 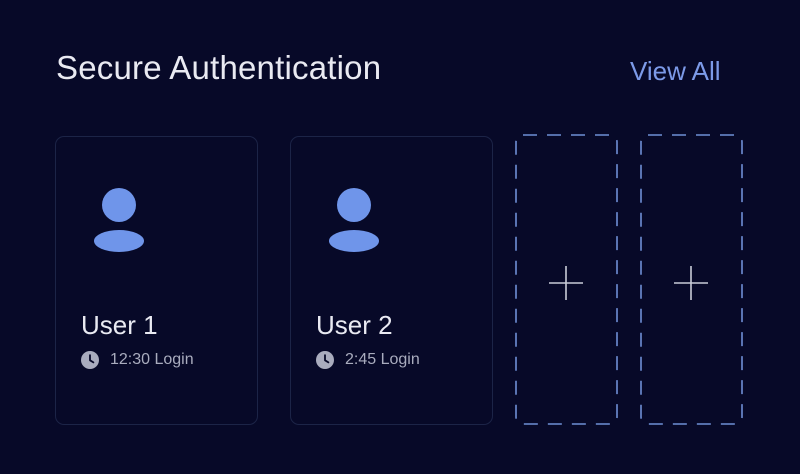 I want to click on login-time: 12:30 Login, so click(x=152, y=359).